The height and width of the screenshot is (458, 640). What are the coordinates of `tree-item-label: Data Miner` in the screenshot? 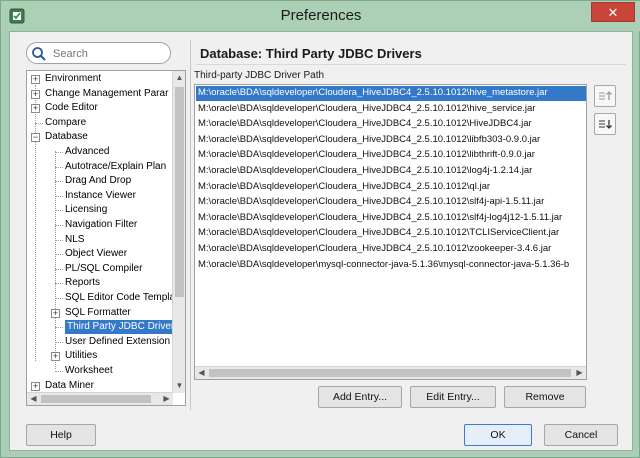 It's located at (69, 385).